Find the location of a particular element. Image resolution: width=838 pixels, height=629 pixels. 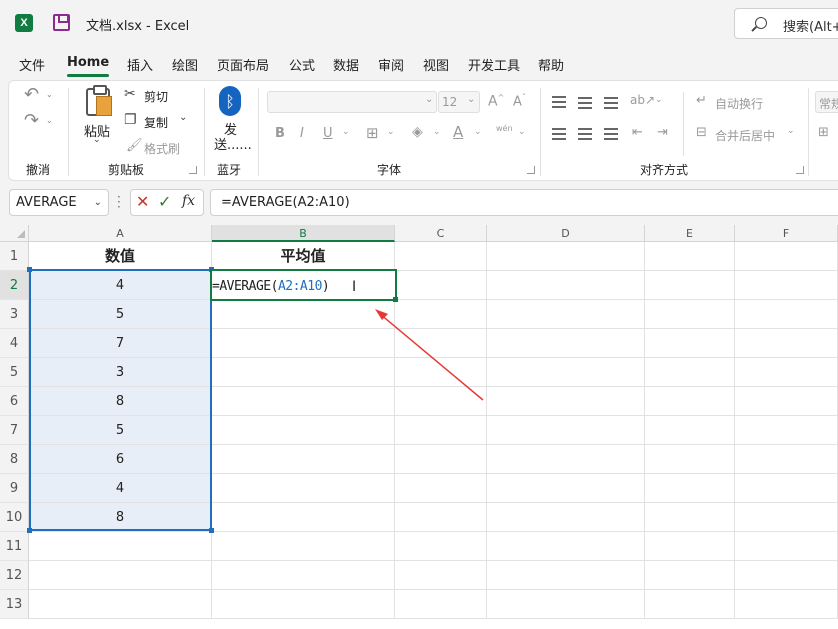

number-format-value: 常规 is located at coordinates (828, 104).